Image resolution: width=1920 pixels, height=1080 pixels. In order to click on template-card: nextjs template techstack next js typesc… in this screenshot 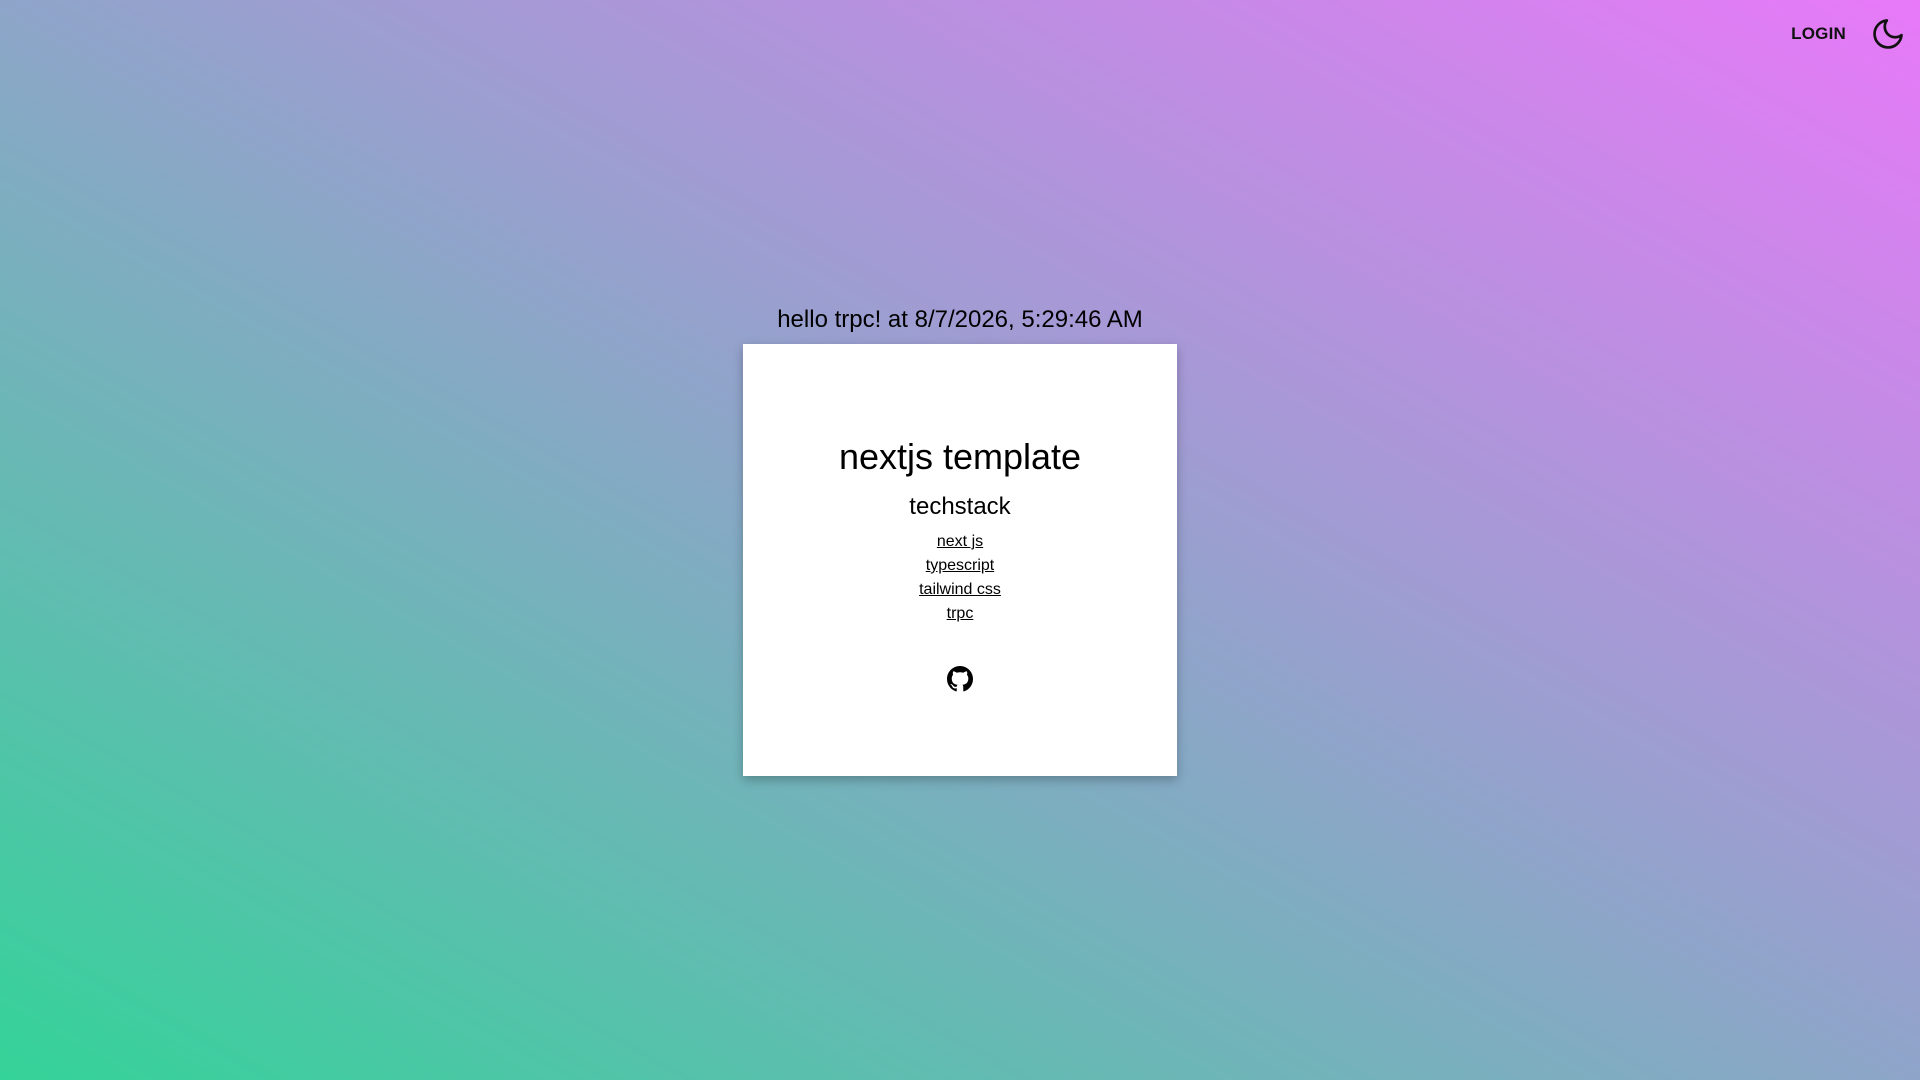, I will do `click(960, 560)`.